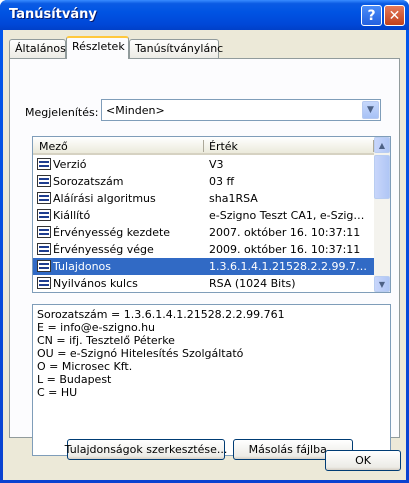 The image size is (409, 483). I want to click on close-button: ✕, so click(394, 15).